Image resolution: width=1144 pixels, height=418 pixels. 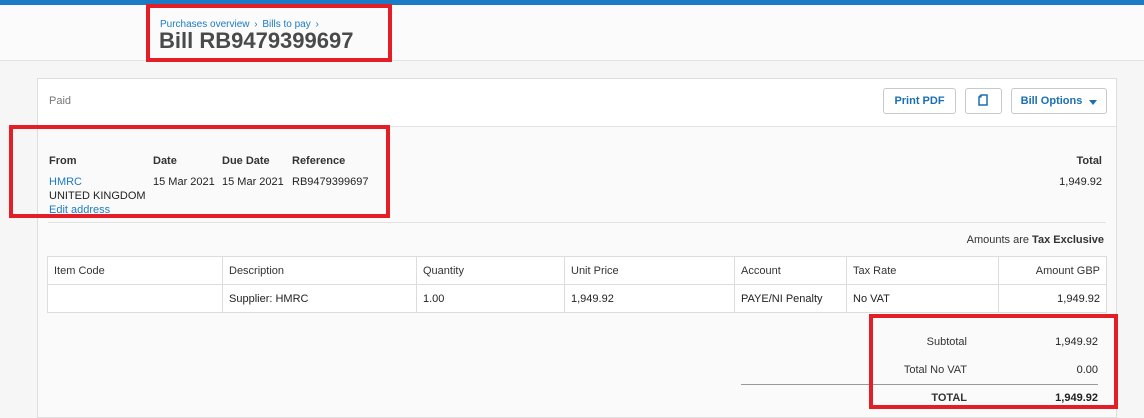 I want to click on grand-total-value: 1,949.92, so click(x=1076, y=398).